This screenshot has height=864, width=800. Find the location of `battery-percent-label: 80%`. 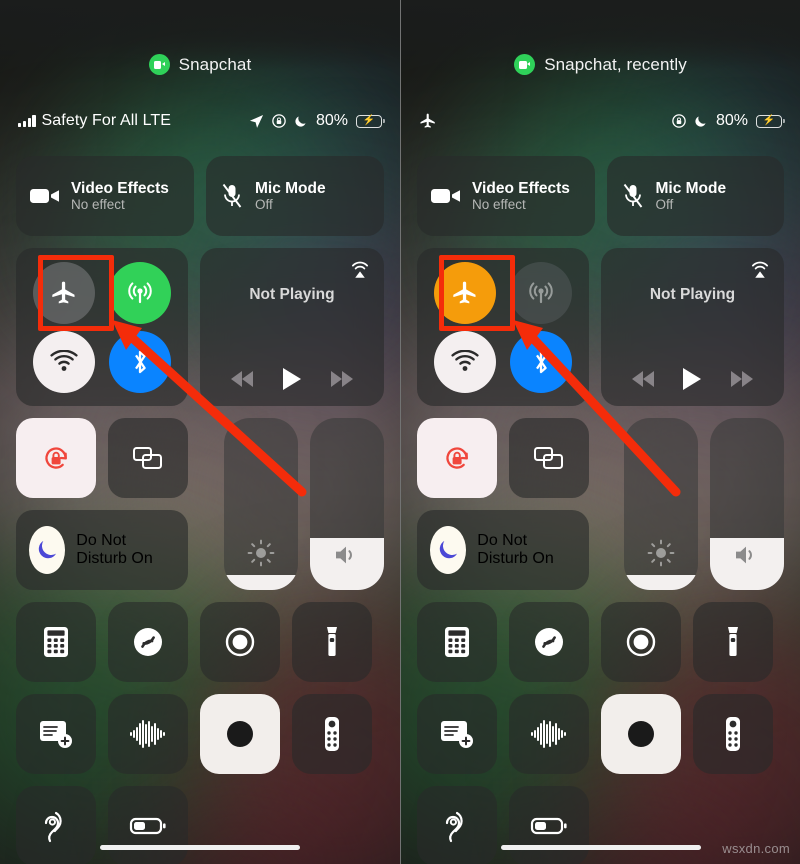

battery-percent-label: 80% is located at coordinates (731, 120).